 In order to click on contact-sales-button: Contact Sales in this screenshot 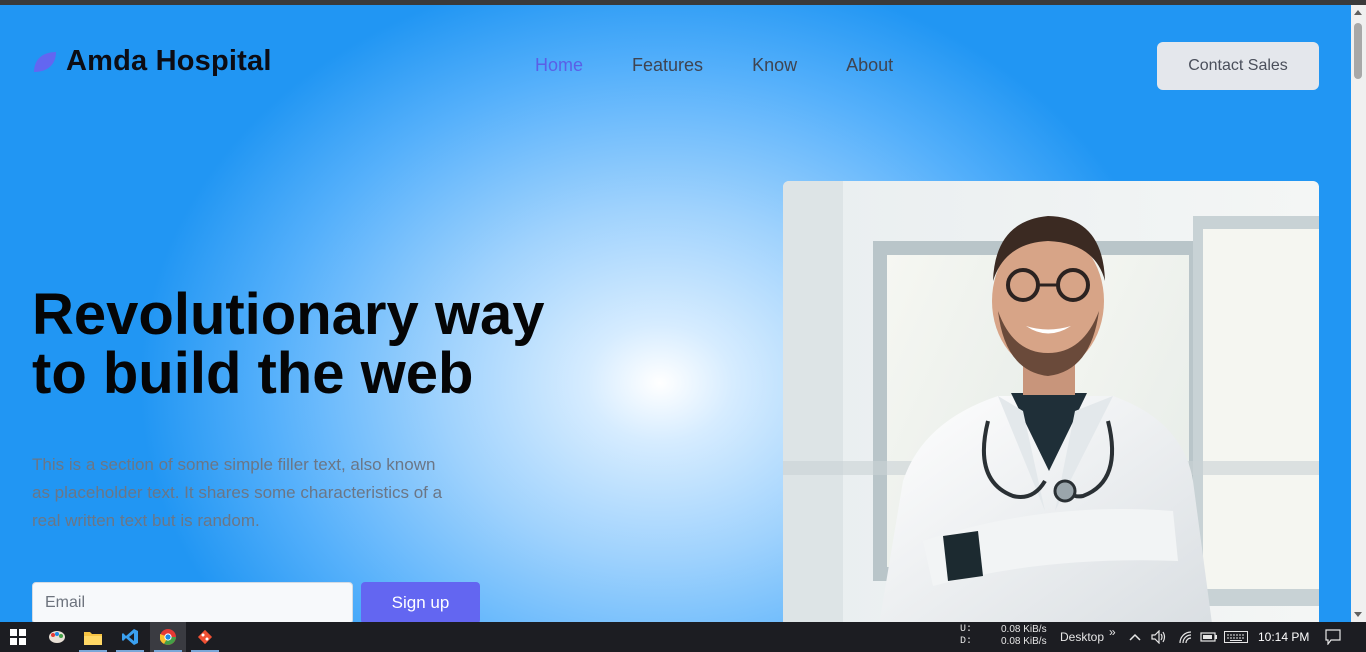, I will do `click(1238, 66)`.